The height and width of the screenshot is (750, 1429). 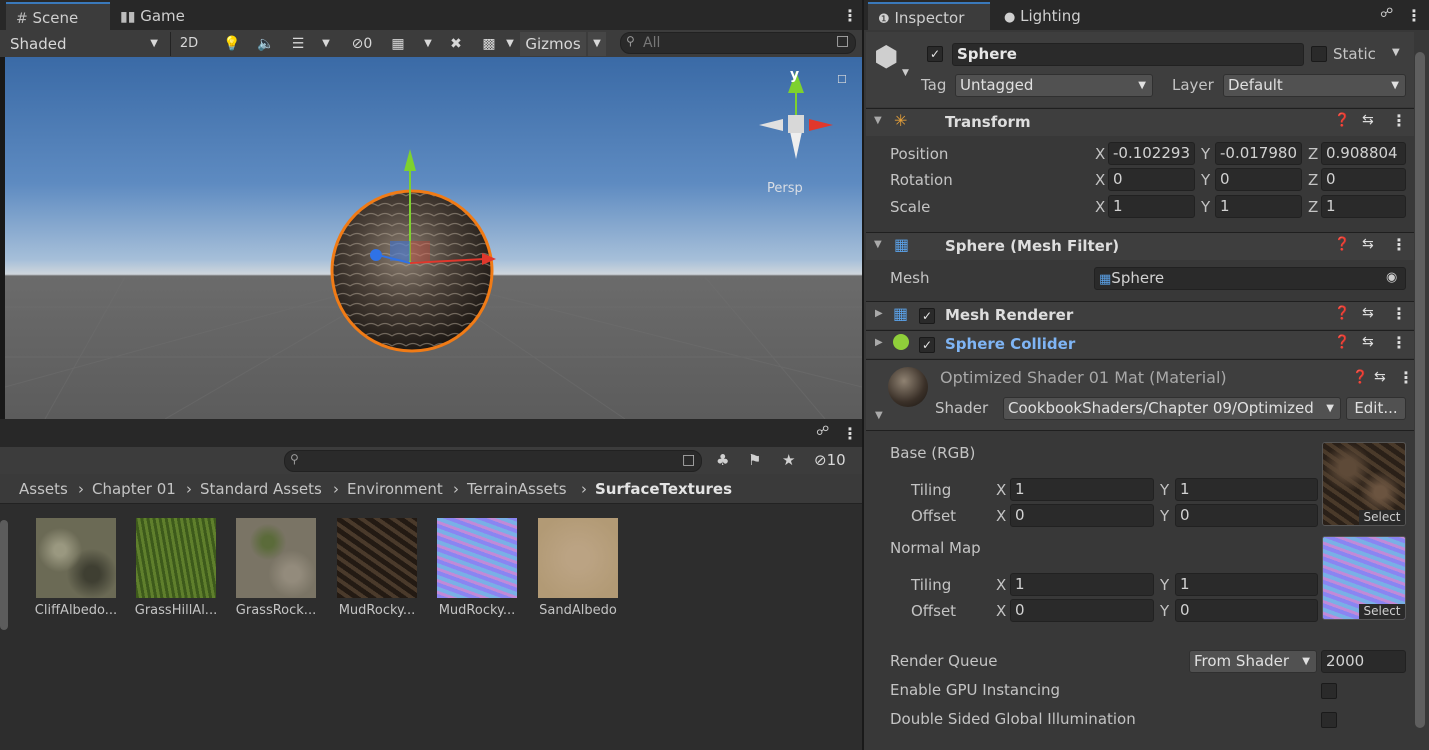 What do you see at coordinates (456, 44) in the screenshot?
I see `tools-icon: ✖` at bounding box center [456, 44].